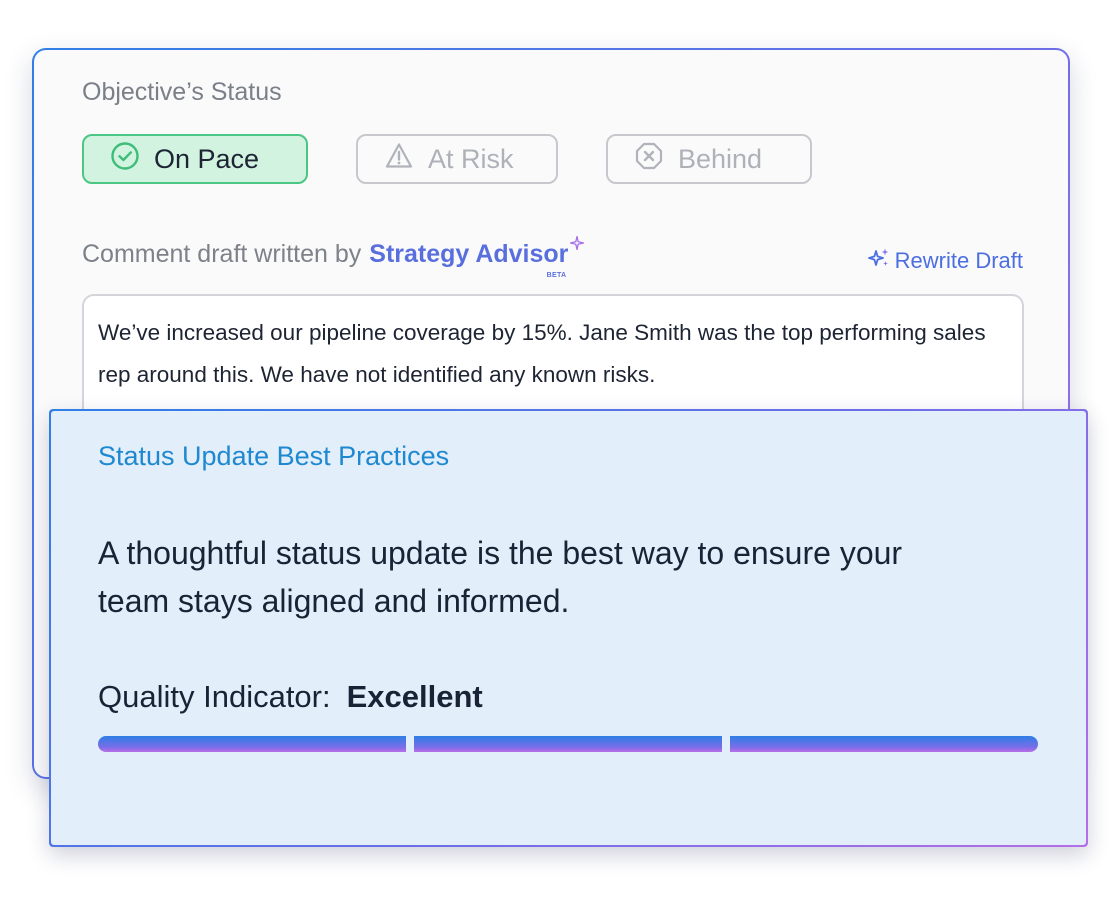 This screenshot has height=910, width=1120. I want to click on strategy-advisor-name: Strategy Advisor, so click(469, 254).